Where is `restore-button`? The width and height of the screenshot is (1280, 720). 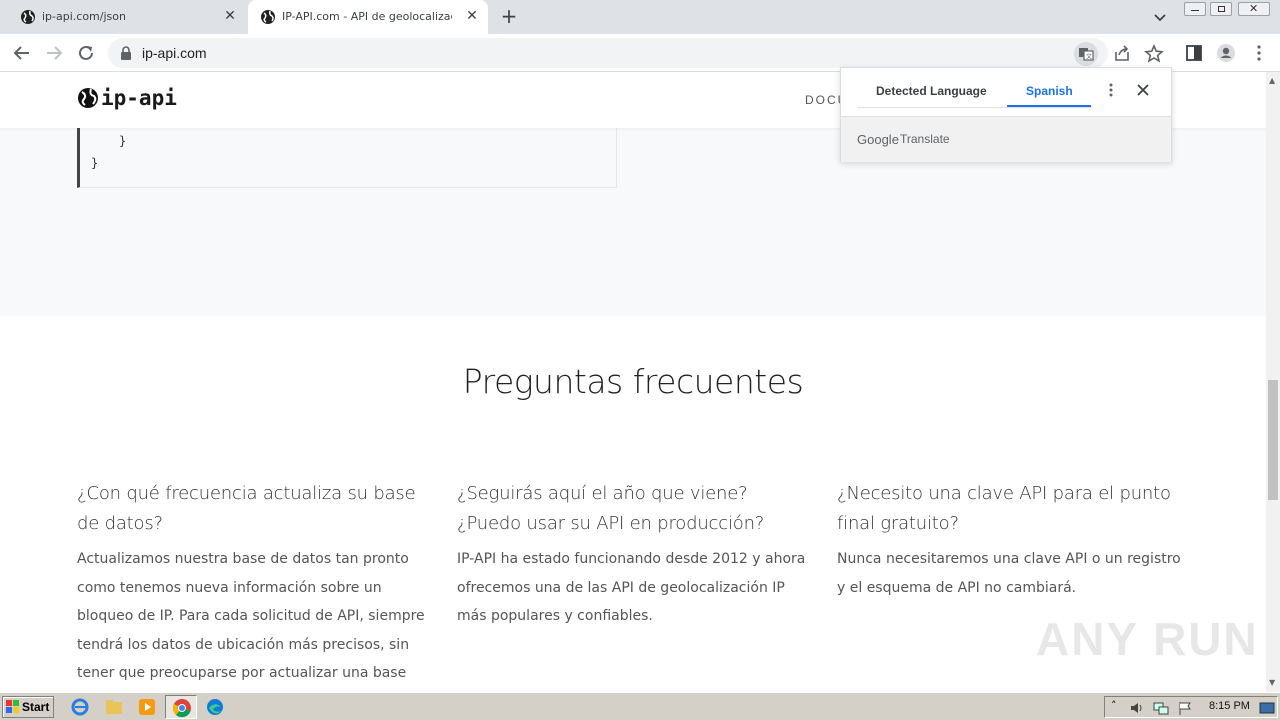 restore-button is located at coordinates (1221, 9).